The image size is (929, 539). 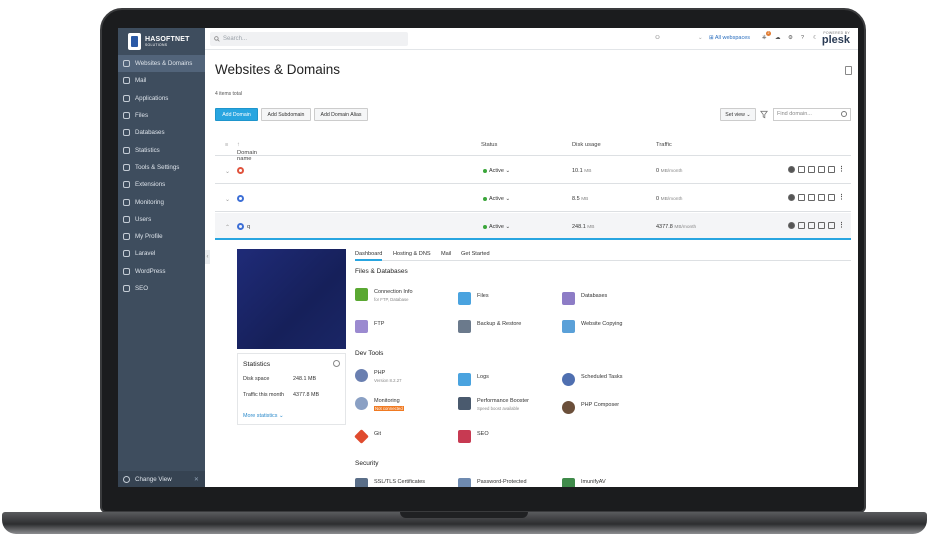 What do you see at coordinates (240, 170) in the screenshot?
I see `domain-icon` at bounding box center [240, 170].